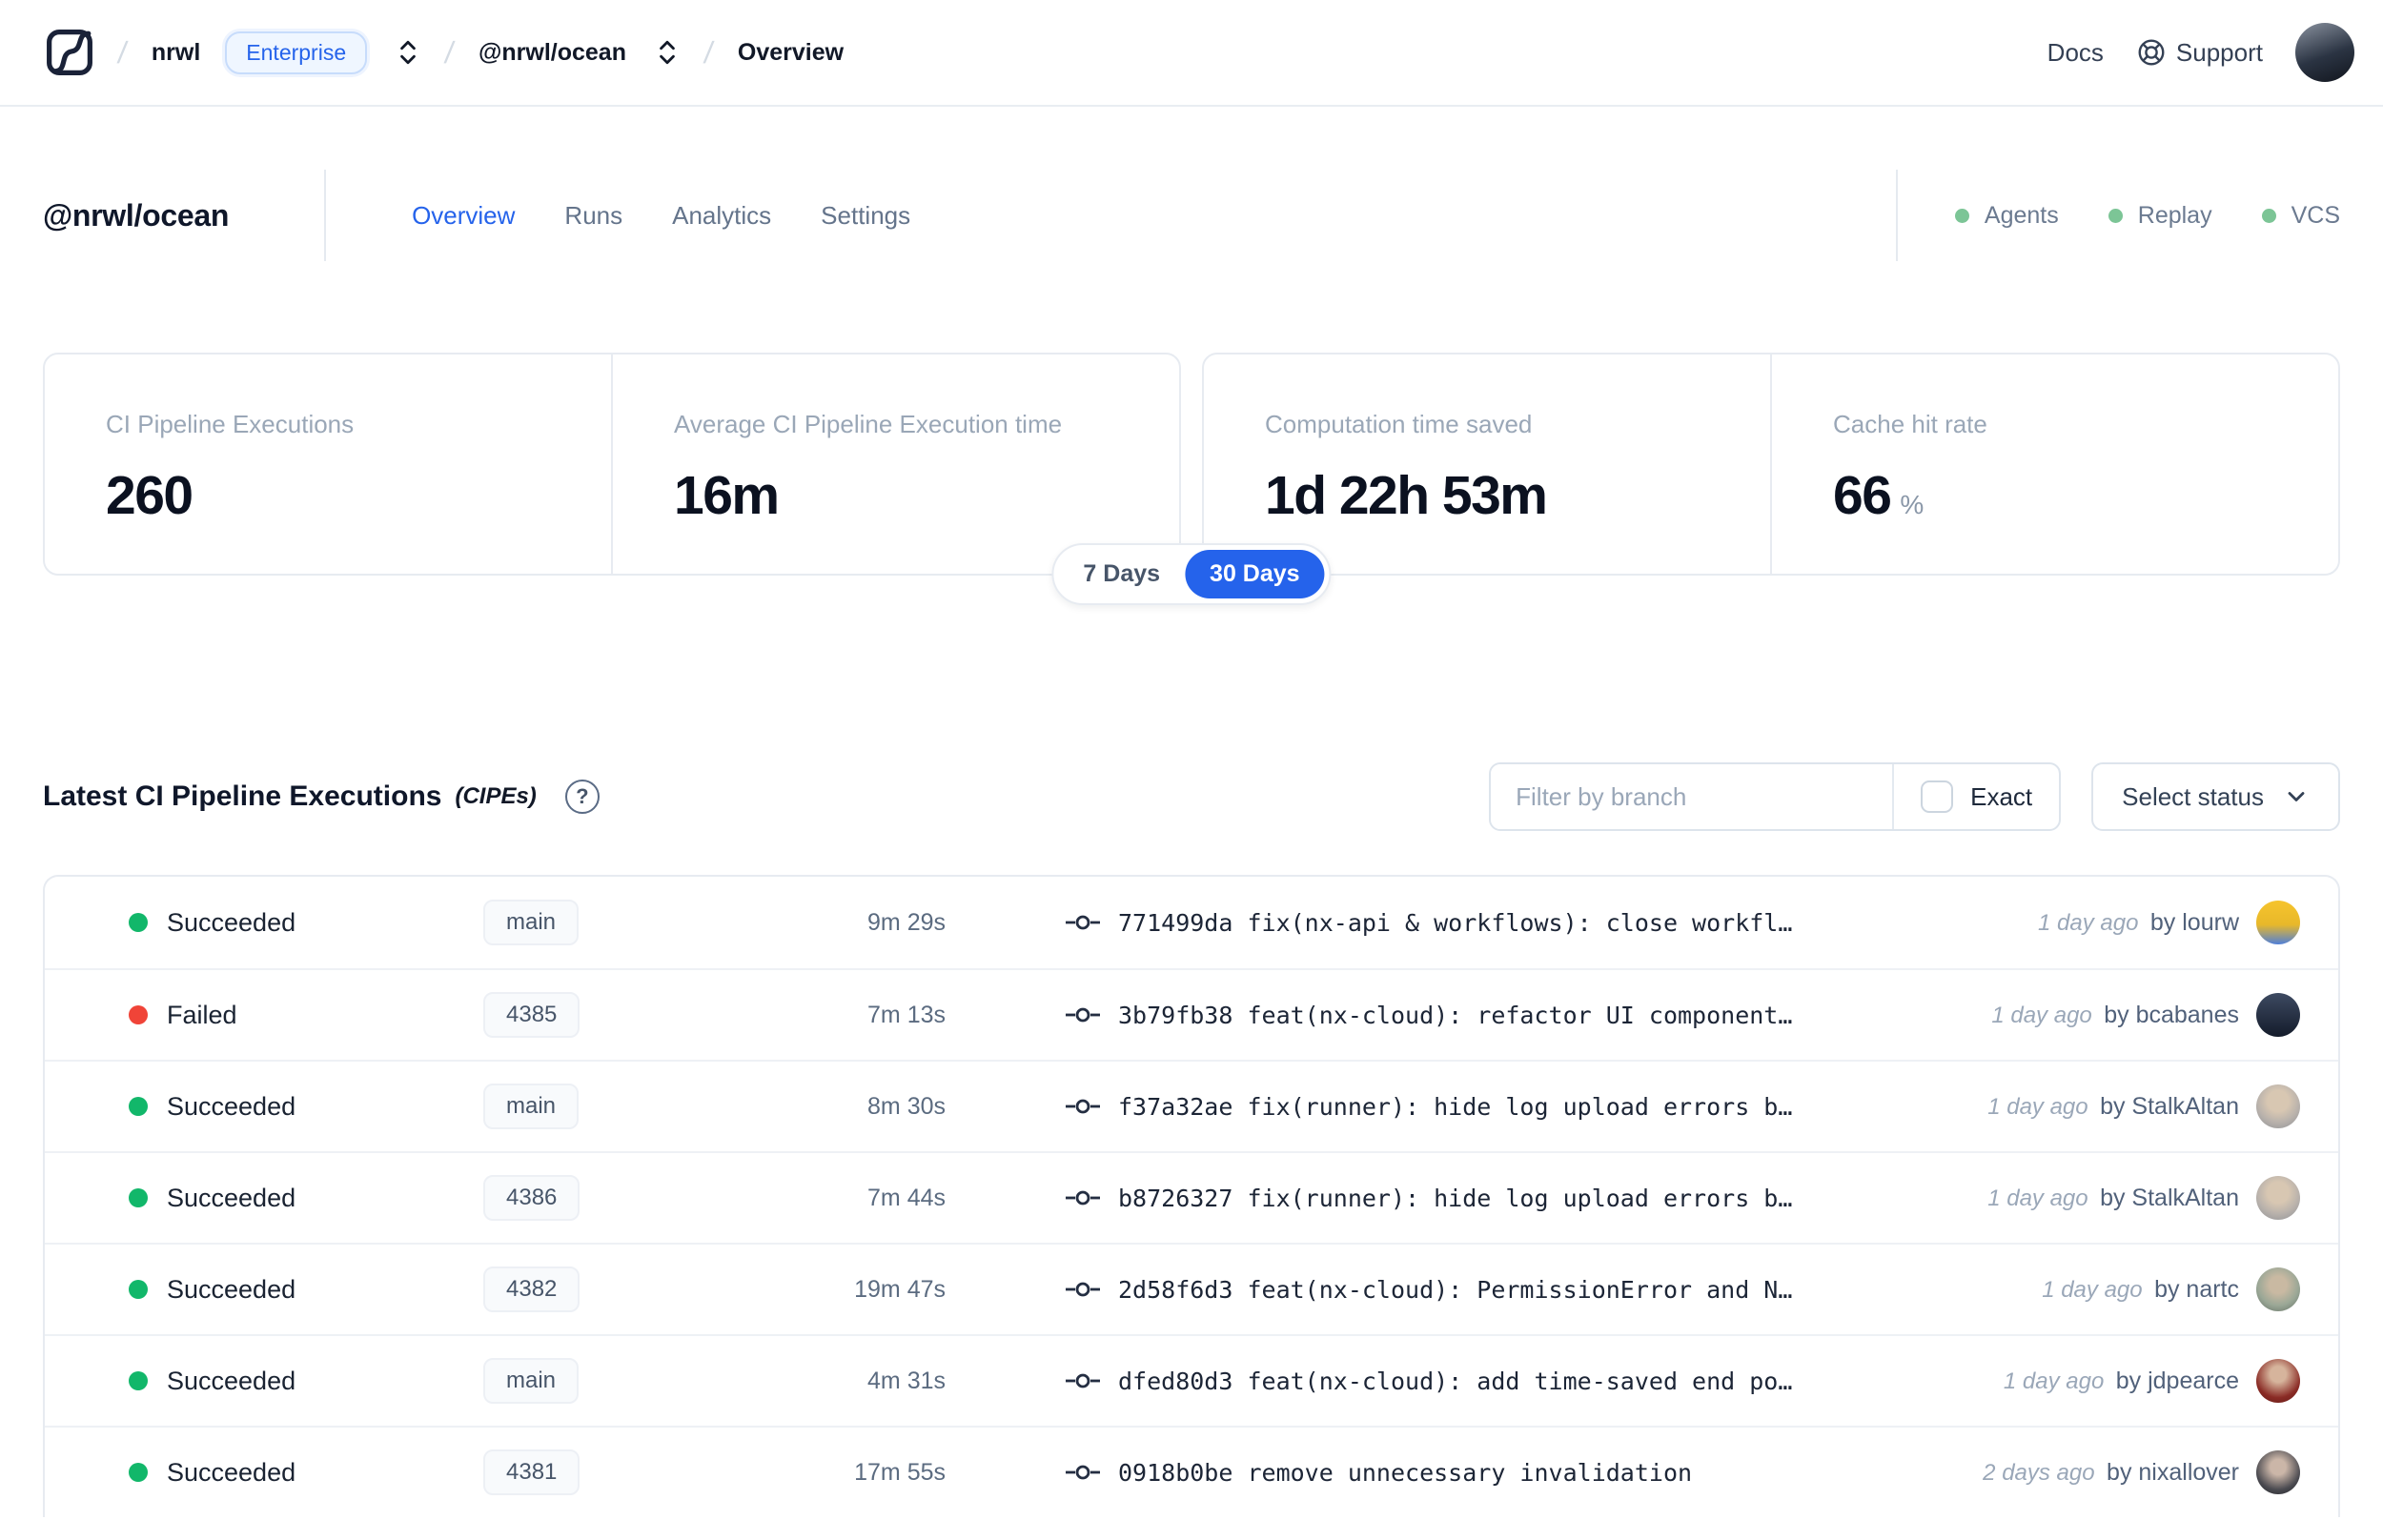  I want to click on row-duration: 8m 30s, so click(907, 1106).